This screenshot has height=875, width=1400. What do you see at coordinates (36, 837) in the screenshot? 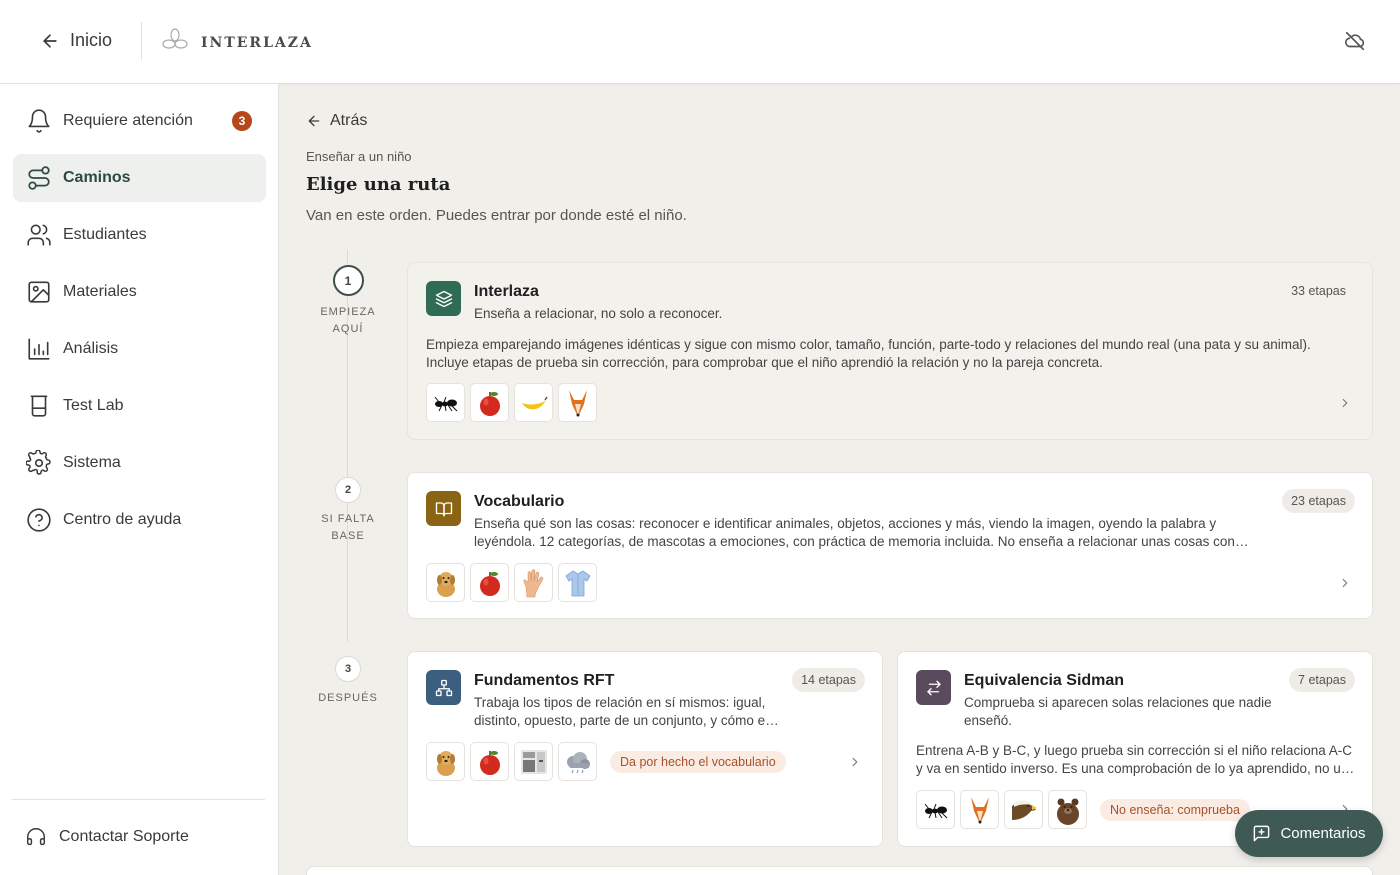
I see `headset-icon` at bounding box center [36, 837].